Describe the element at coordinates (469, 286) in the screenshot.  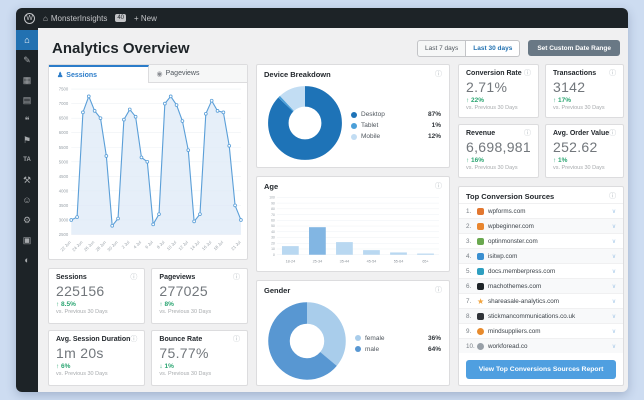
I see `source-rank: 6.` at that location.